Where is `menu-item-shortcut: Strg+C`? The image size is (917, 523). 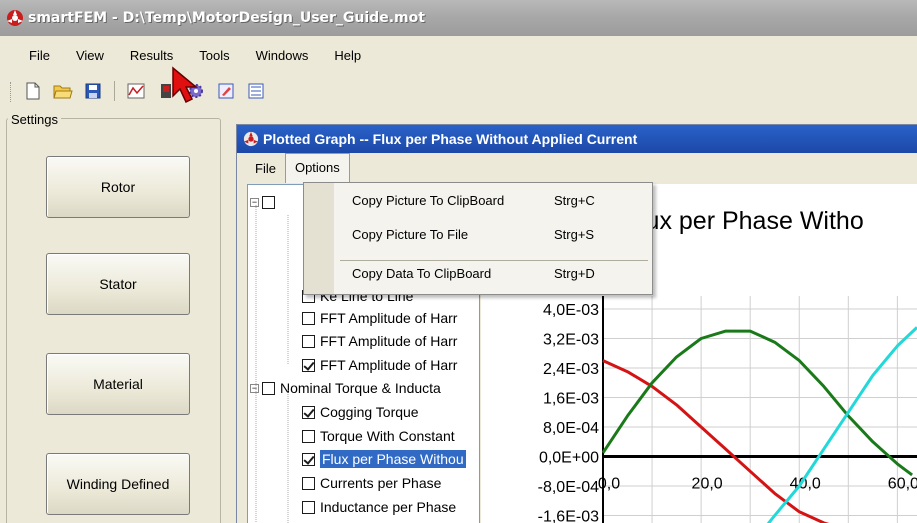 menu-item-shortcut: Strg+C is located at coordinates (574, 200).